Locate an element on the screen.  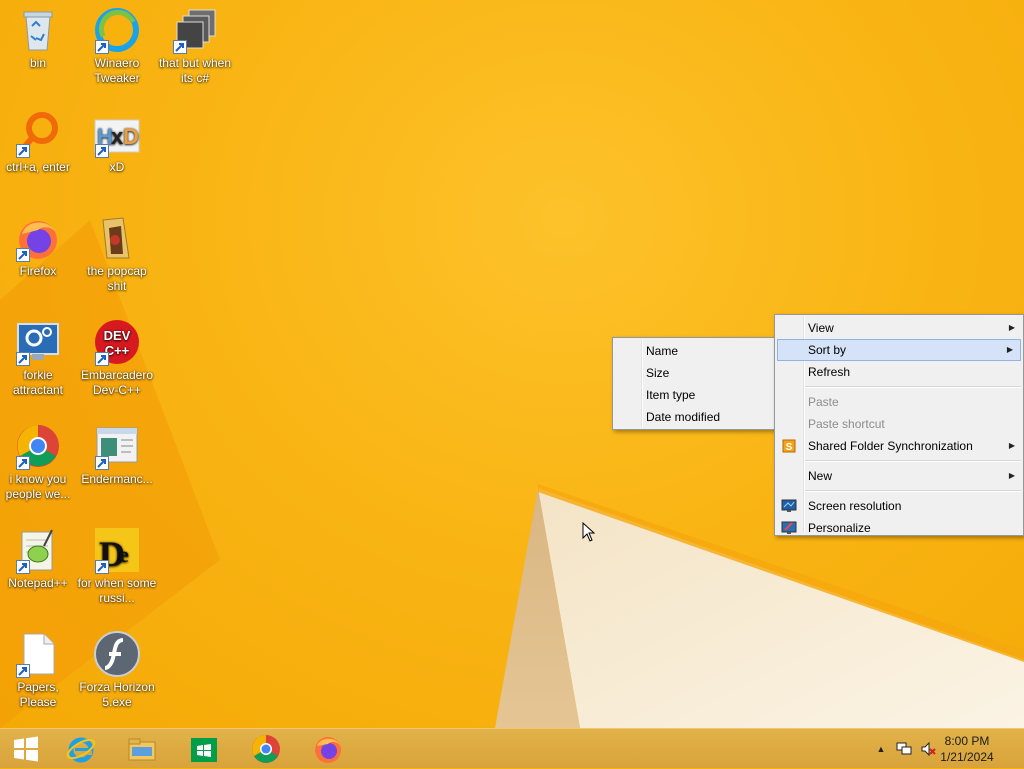
desktop-icon-devcpp: DEV C++ Embarcadero Dev-C++ is located at coordinates (117, 355).